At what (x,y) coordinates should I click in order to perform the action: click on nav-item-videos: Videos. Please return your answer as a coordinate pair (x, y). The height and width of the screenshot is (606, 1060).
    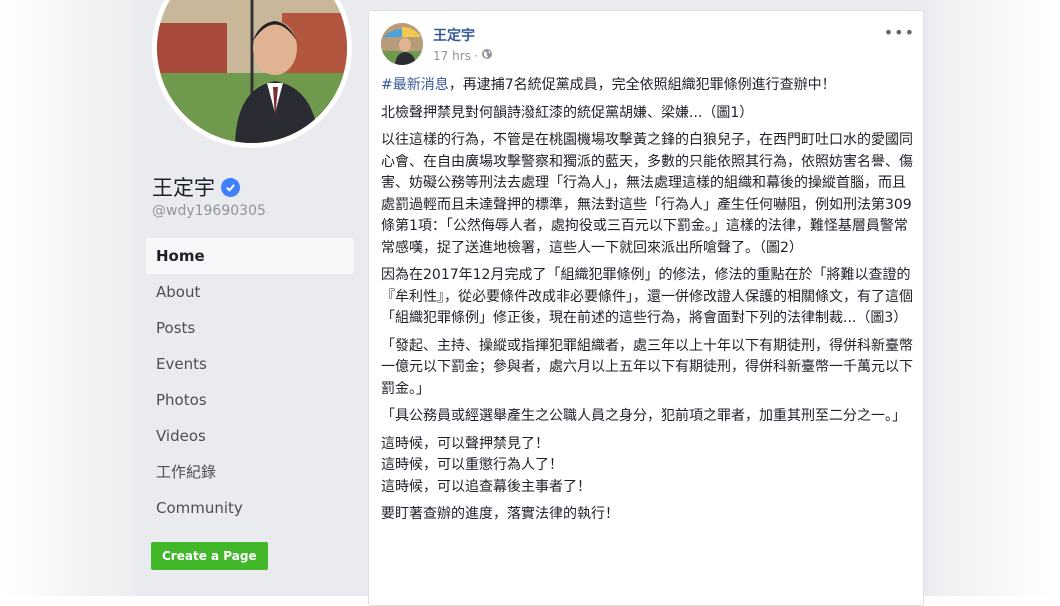
    Looking at the image, I should click on (250, 436).